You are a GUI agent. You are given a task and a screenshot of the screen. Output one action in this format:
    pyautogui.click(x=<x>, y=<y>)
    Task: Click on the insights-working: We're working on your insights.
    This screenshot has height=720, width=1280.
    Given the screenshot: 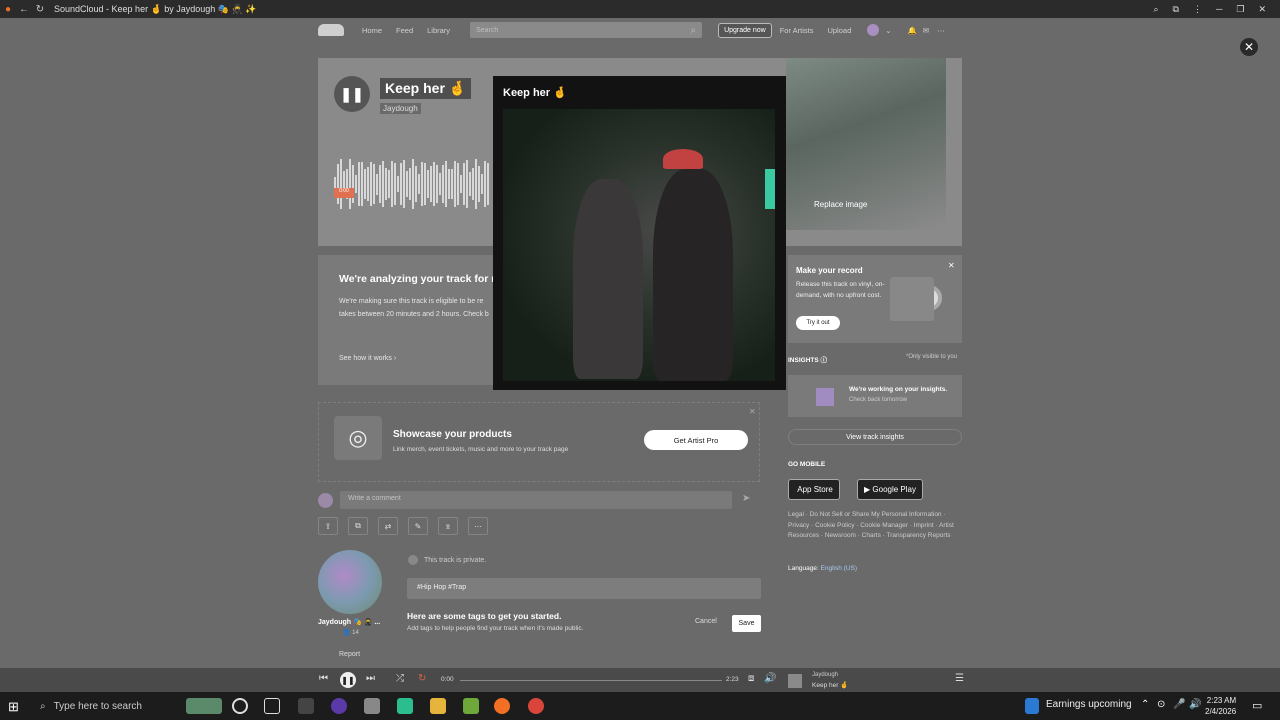 What is the action you would take?
    pyautogui.click(x=898, y=389)
    